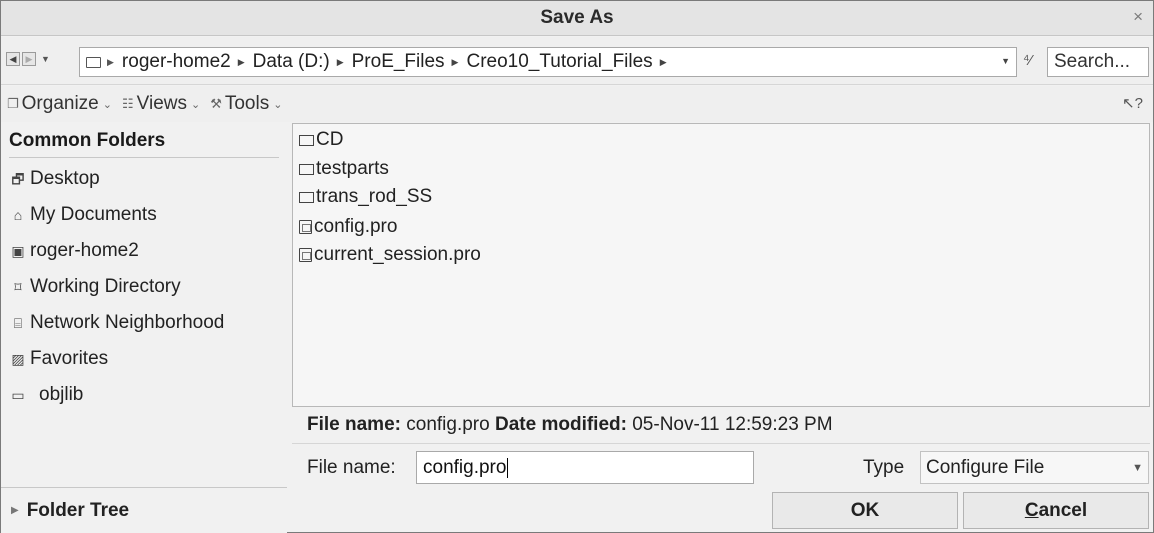 The width and height of the screenshot is (1154, 533). I want to click on sidebar-item-objlib: ▭ objlib, so click(146, 395).